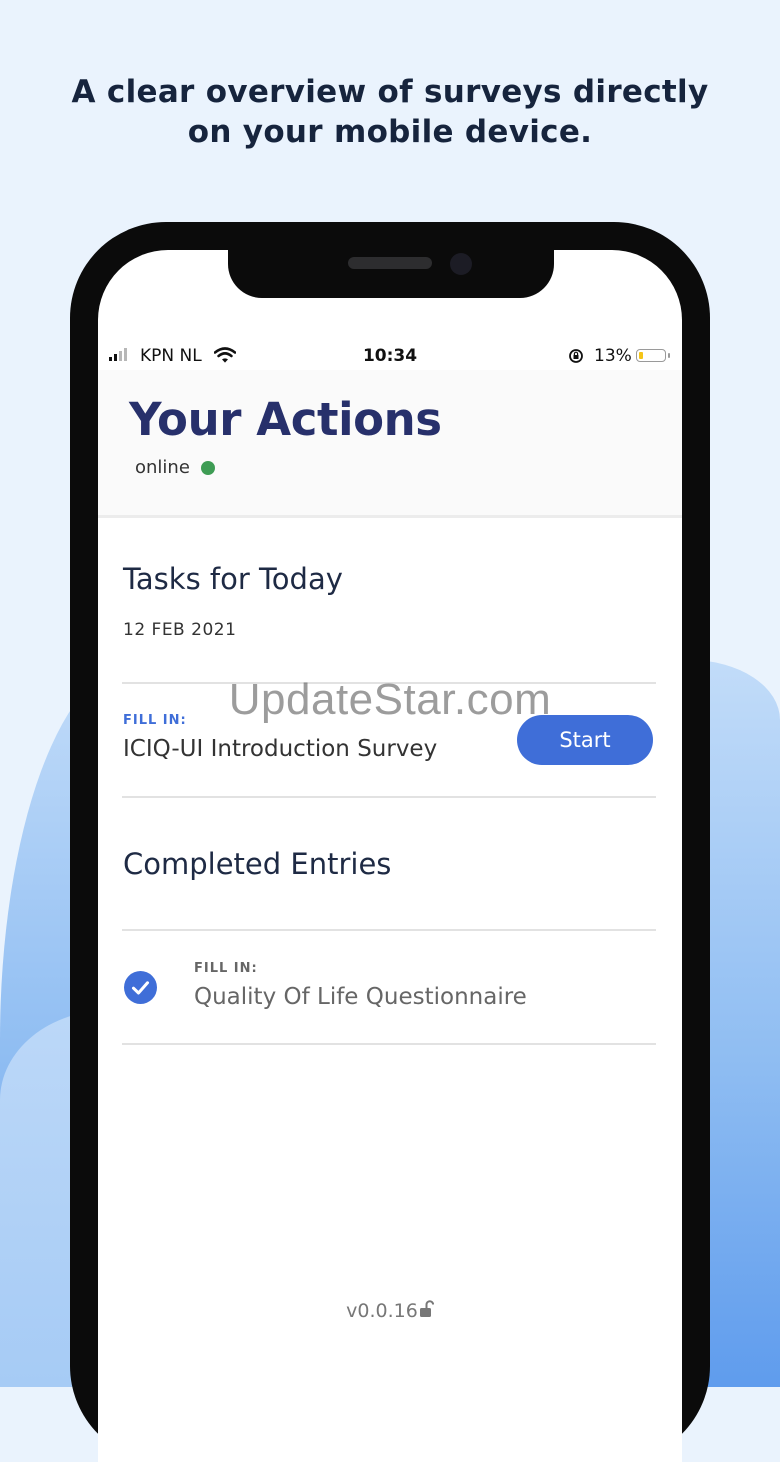 Image resolution: width=780 pixels, height=1462 pixels. I want to click on promo-headline-line-2: on your mobile device., so click(390, 132).